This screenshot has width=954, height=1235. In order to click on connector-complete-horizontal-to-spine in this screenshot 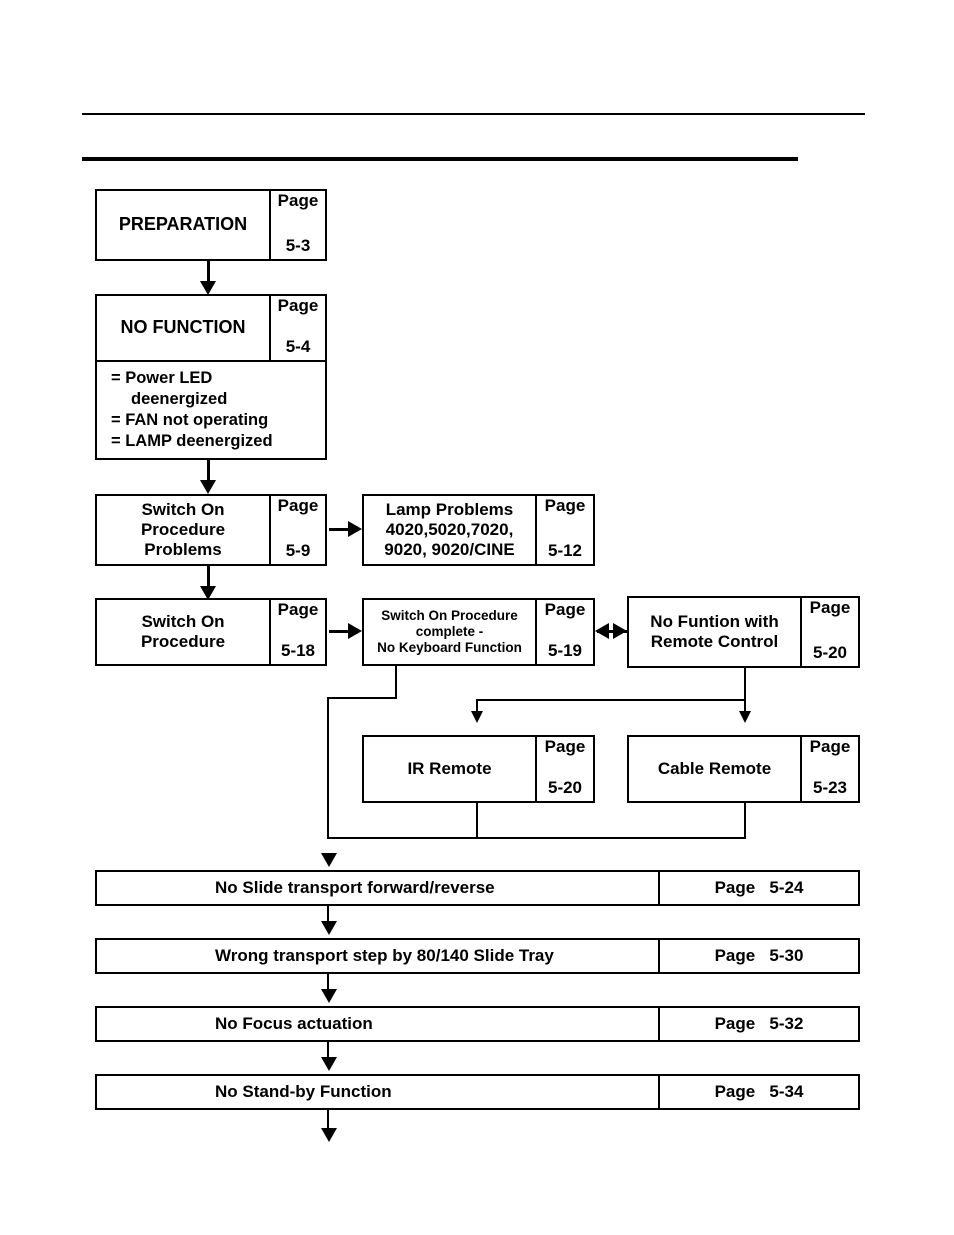, I will do `click(362, 698)`.